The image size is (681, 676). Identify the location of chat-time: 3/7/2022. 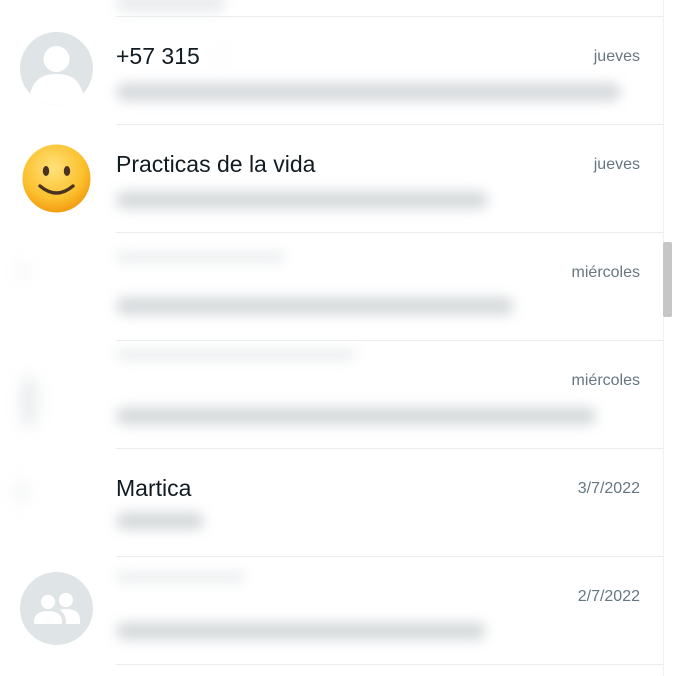
(608, 488).